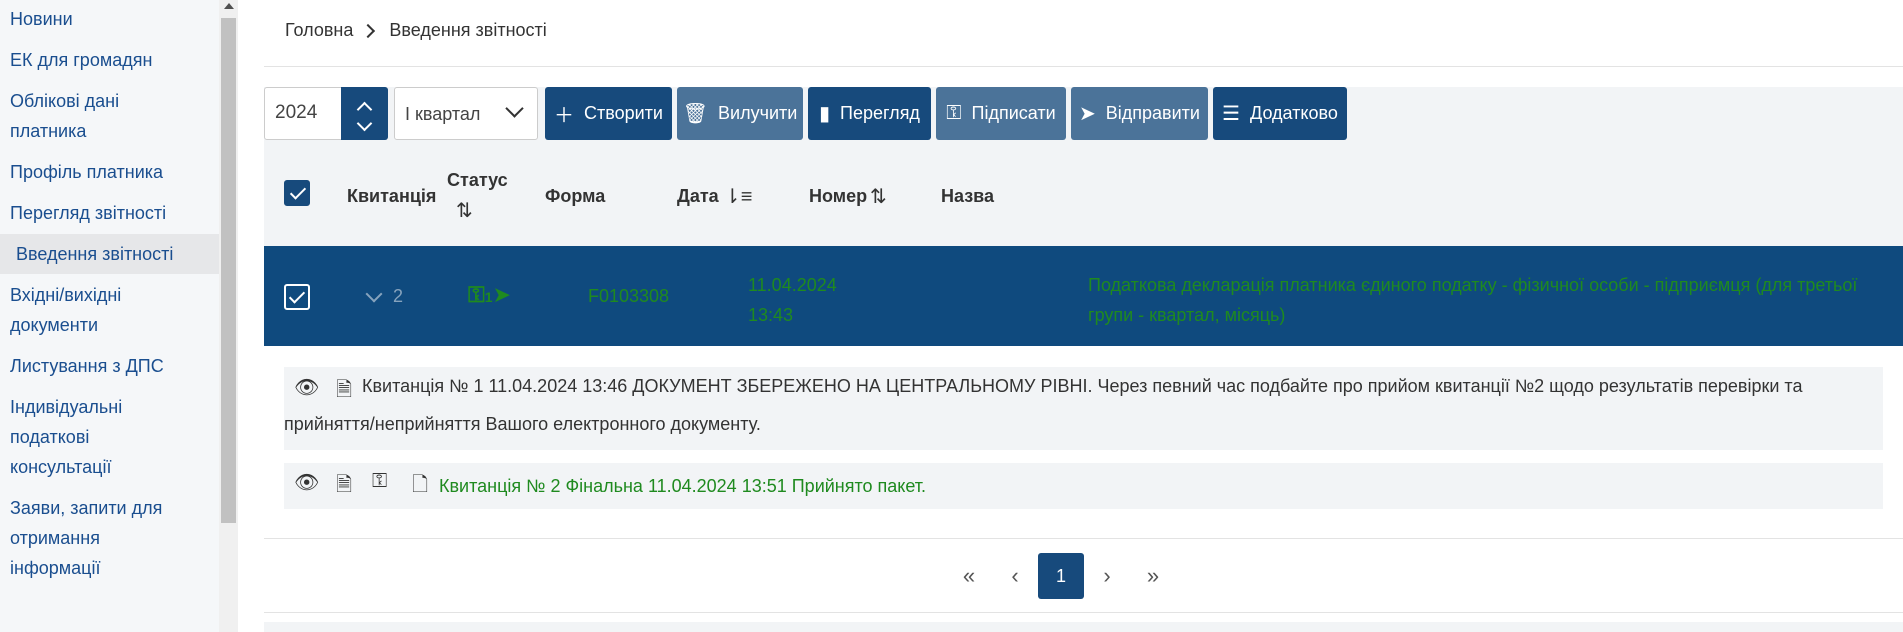  I want to click on pagination: « ‹ 1 › », so click(1061, 576).